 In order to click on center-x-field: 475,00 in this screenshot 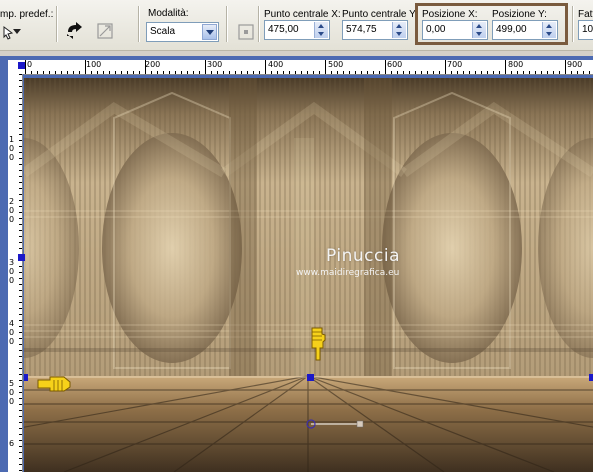, I will do `click(297, 30)`.